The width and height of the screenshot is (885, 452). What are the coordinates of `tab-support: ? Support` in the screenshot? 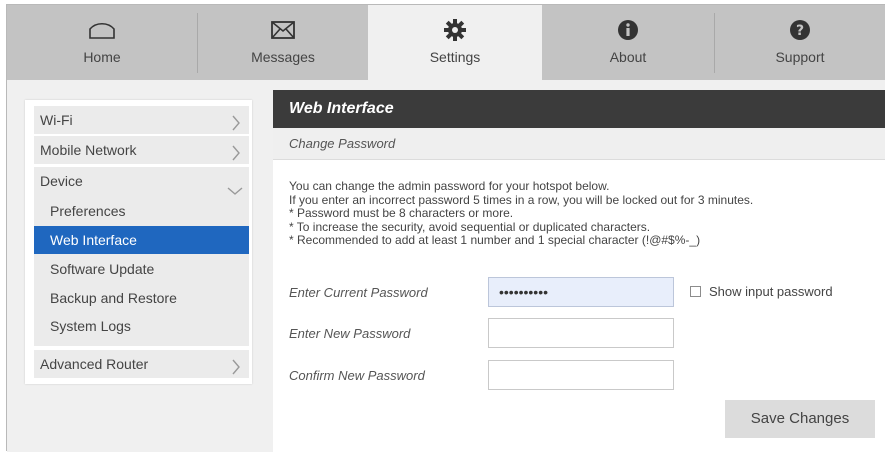 It's located at (800, 42).